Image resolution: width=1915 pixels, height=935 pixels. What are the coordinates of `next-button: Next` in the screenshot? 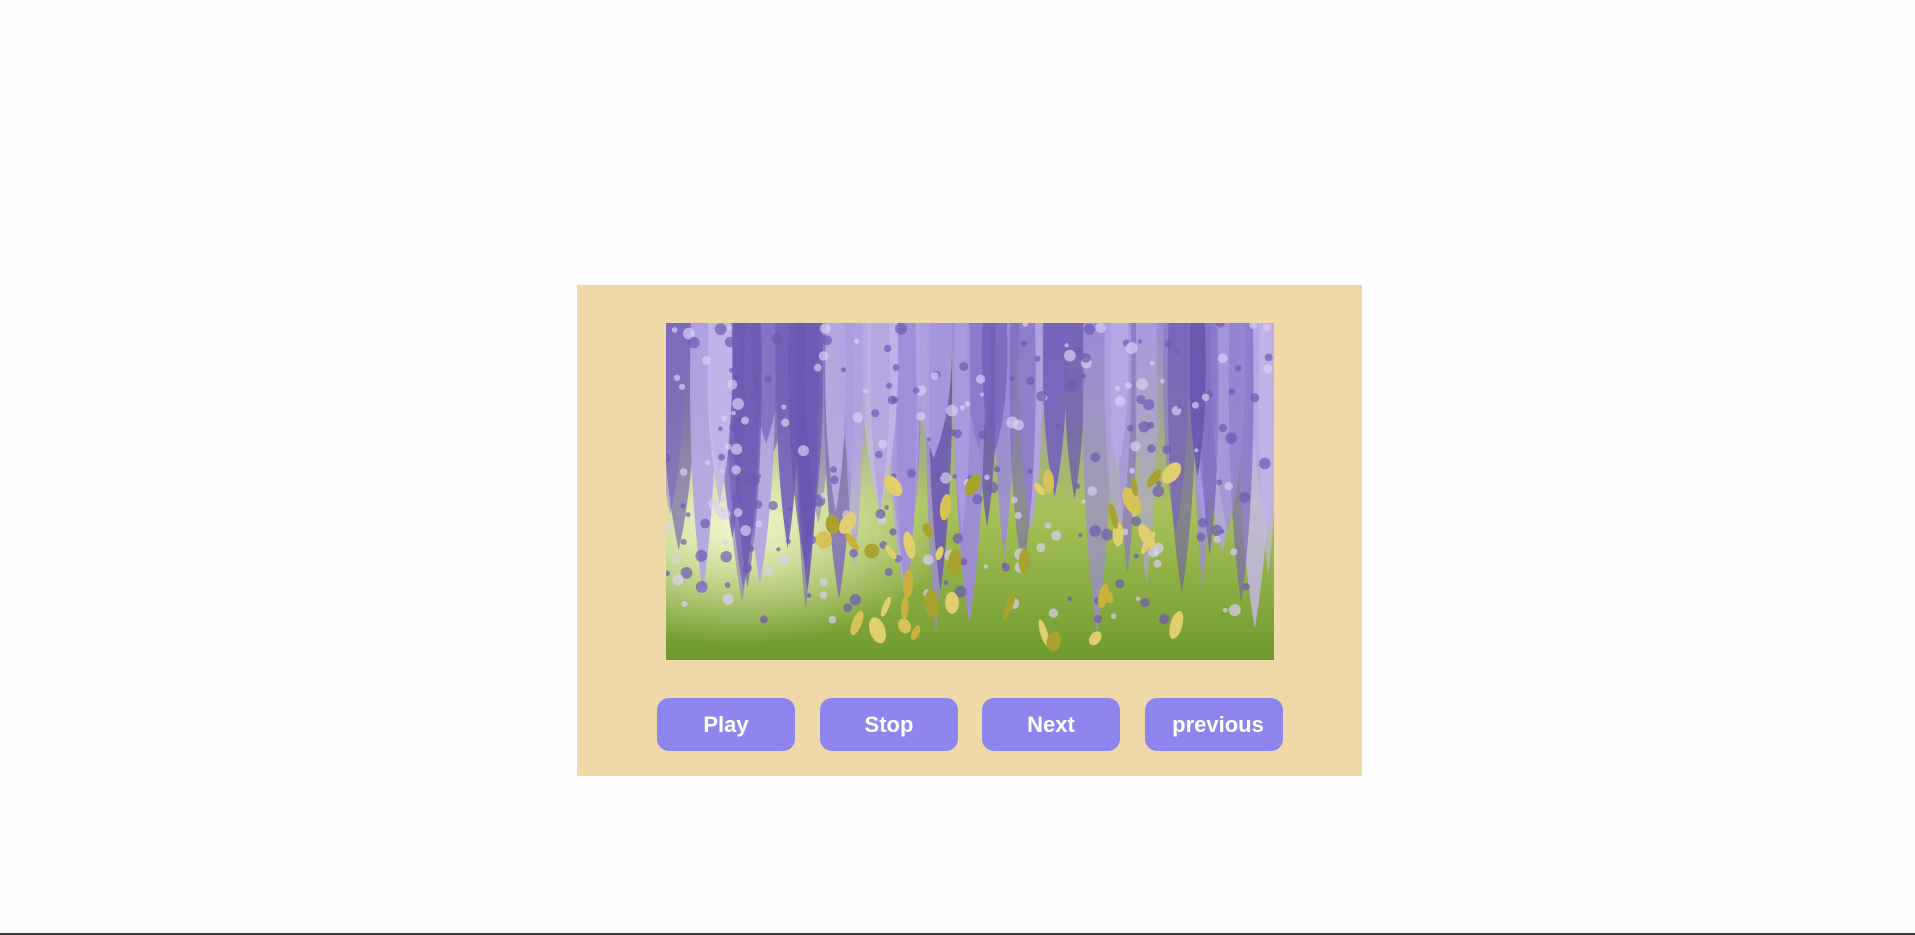 It's located at (1051, 724).